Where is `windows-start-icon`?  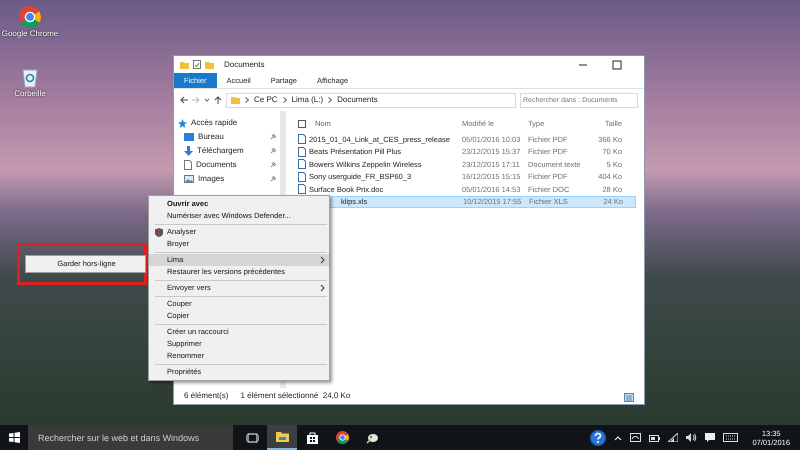
windows-start-icon is located at coordinates (14, 437).